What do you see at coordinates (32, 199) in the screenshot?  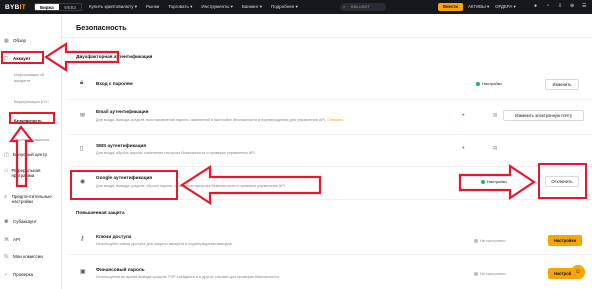 I see `sidebar-item-preferences: ≡ Предпочтительные настройки` at bounding box center [32, 199].